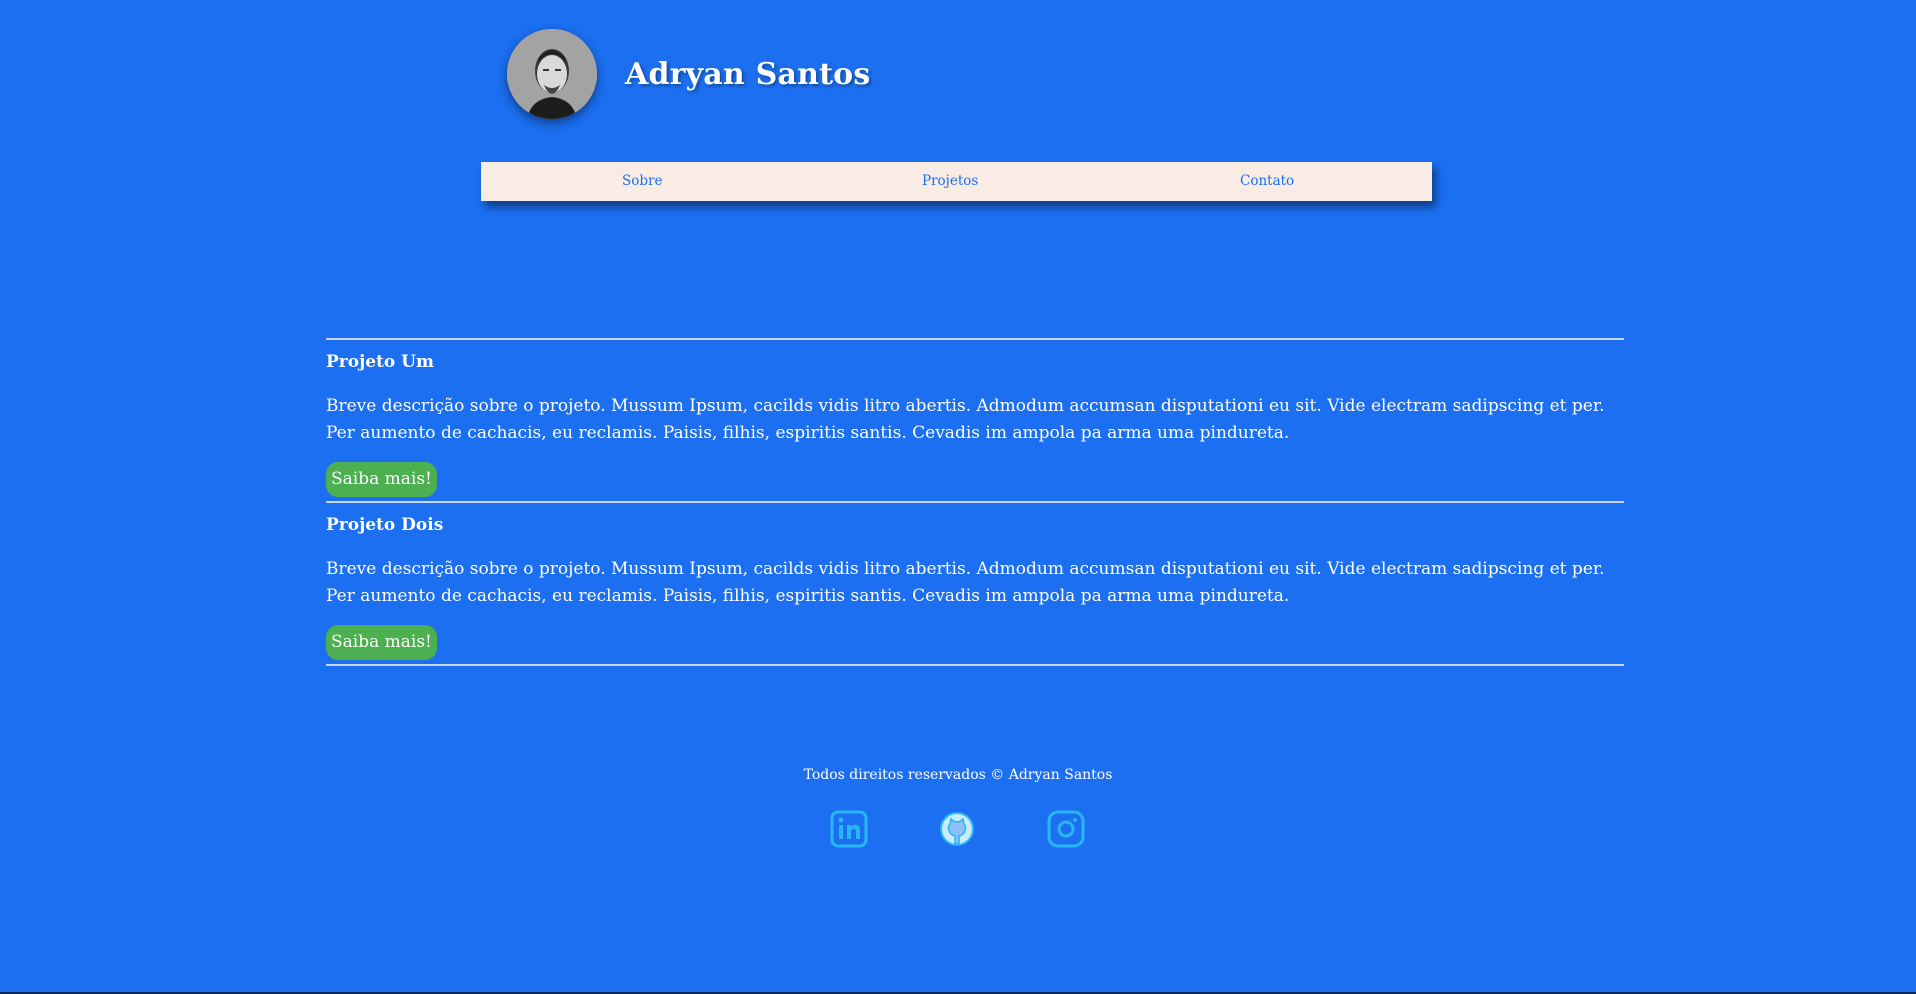 Image resolution: width=1916 pixels, height=994 pixels. I want to click on nav-item-sobre: Sobre, so click(642, 181).